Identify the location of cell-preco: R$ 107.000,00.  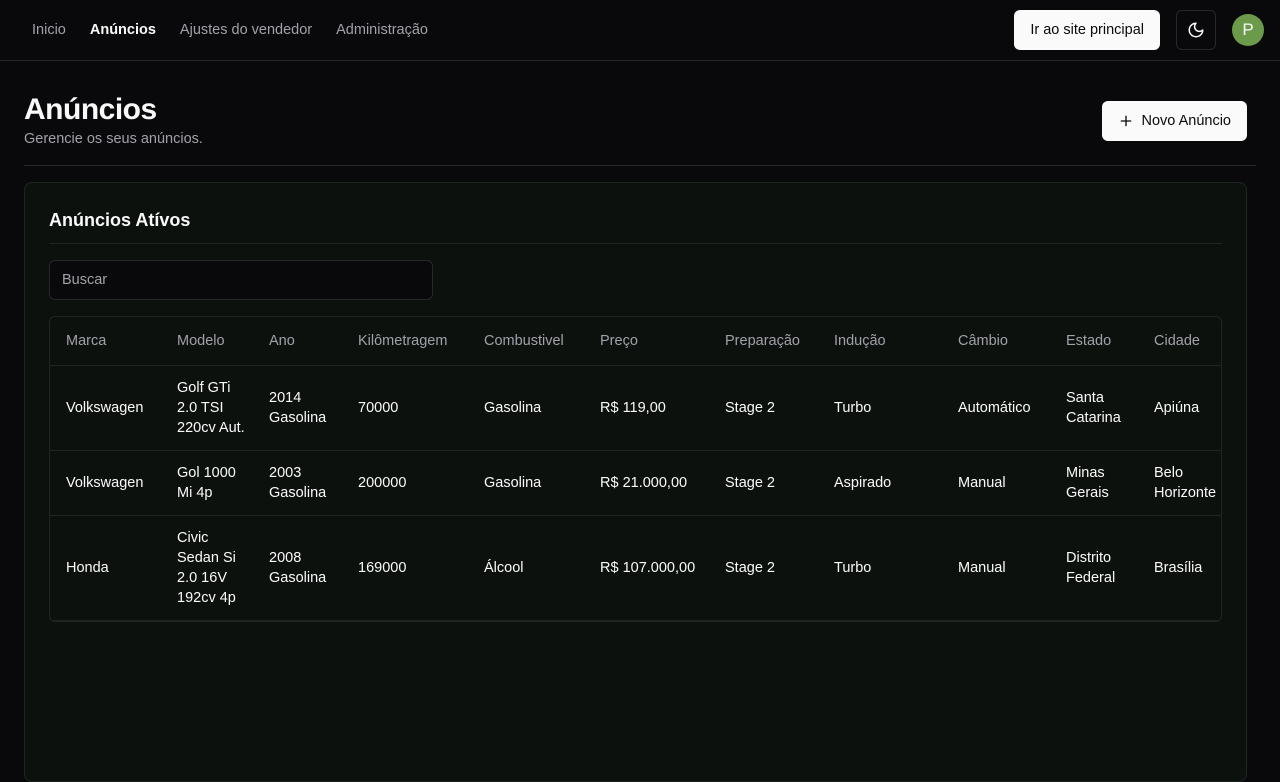
(646, 568).